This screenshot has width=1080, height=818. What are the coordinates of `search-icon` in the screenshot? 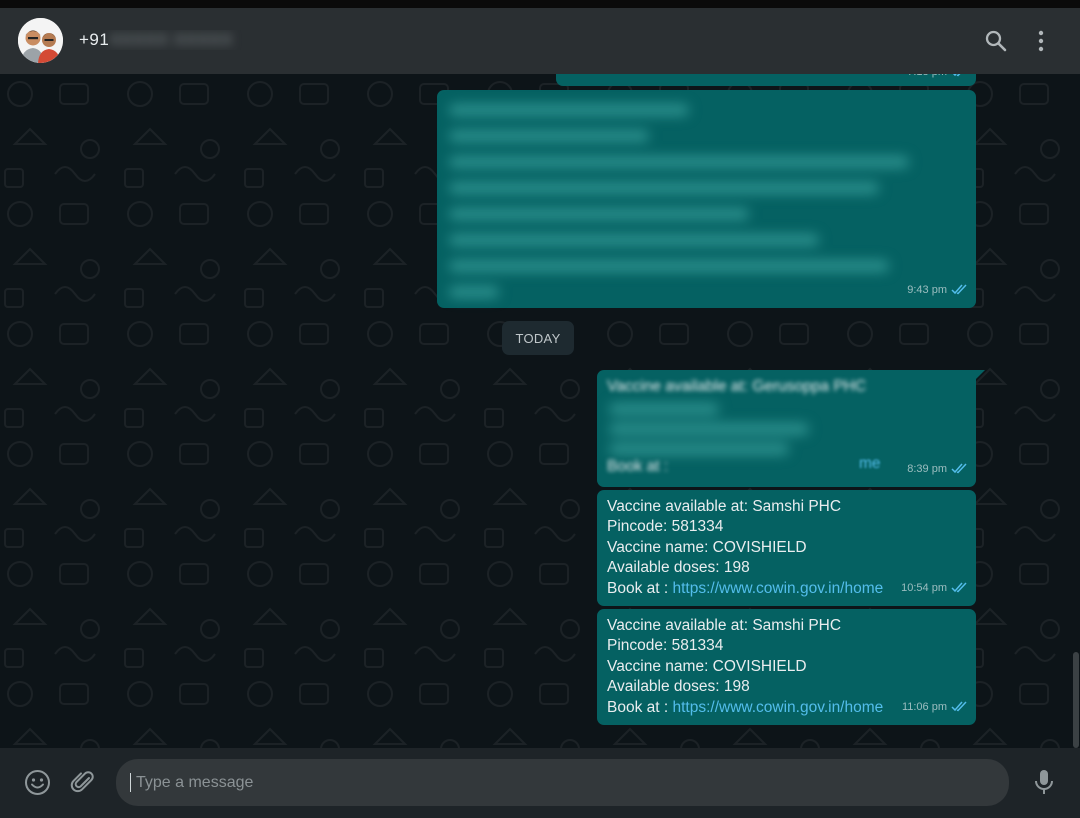 It's located at (996, 41).